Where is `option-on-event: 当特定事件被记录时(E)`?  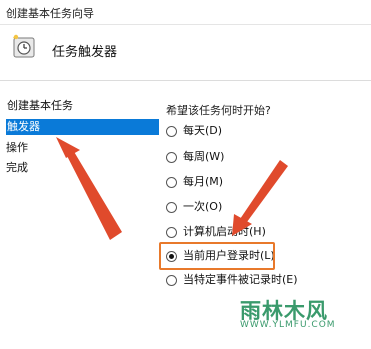
option-on-event: 当特定事件被记录时(E) is located at coordinates (232, 280).